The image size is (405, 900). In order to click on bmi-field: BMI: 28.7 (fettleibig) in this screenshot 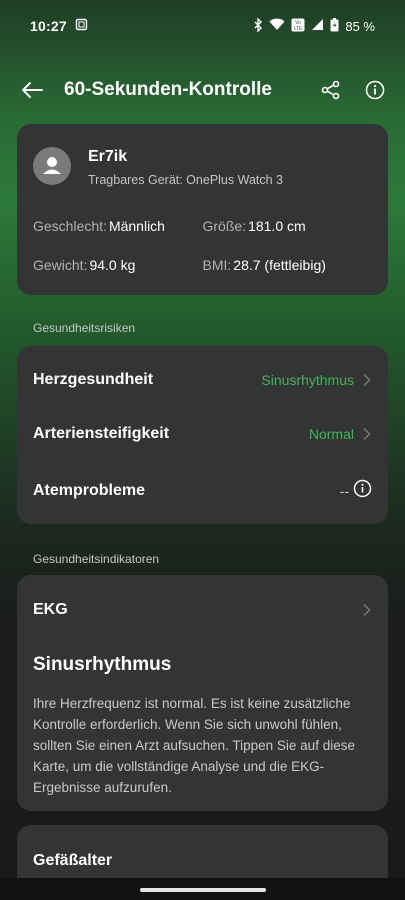, I will do `click(288, 265)`.